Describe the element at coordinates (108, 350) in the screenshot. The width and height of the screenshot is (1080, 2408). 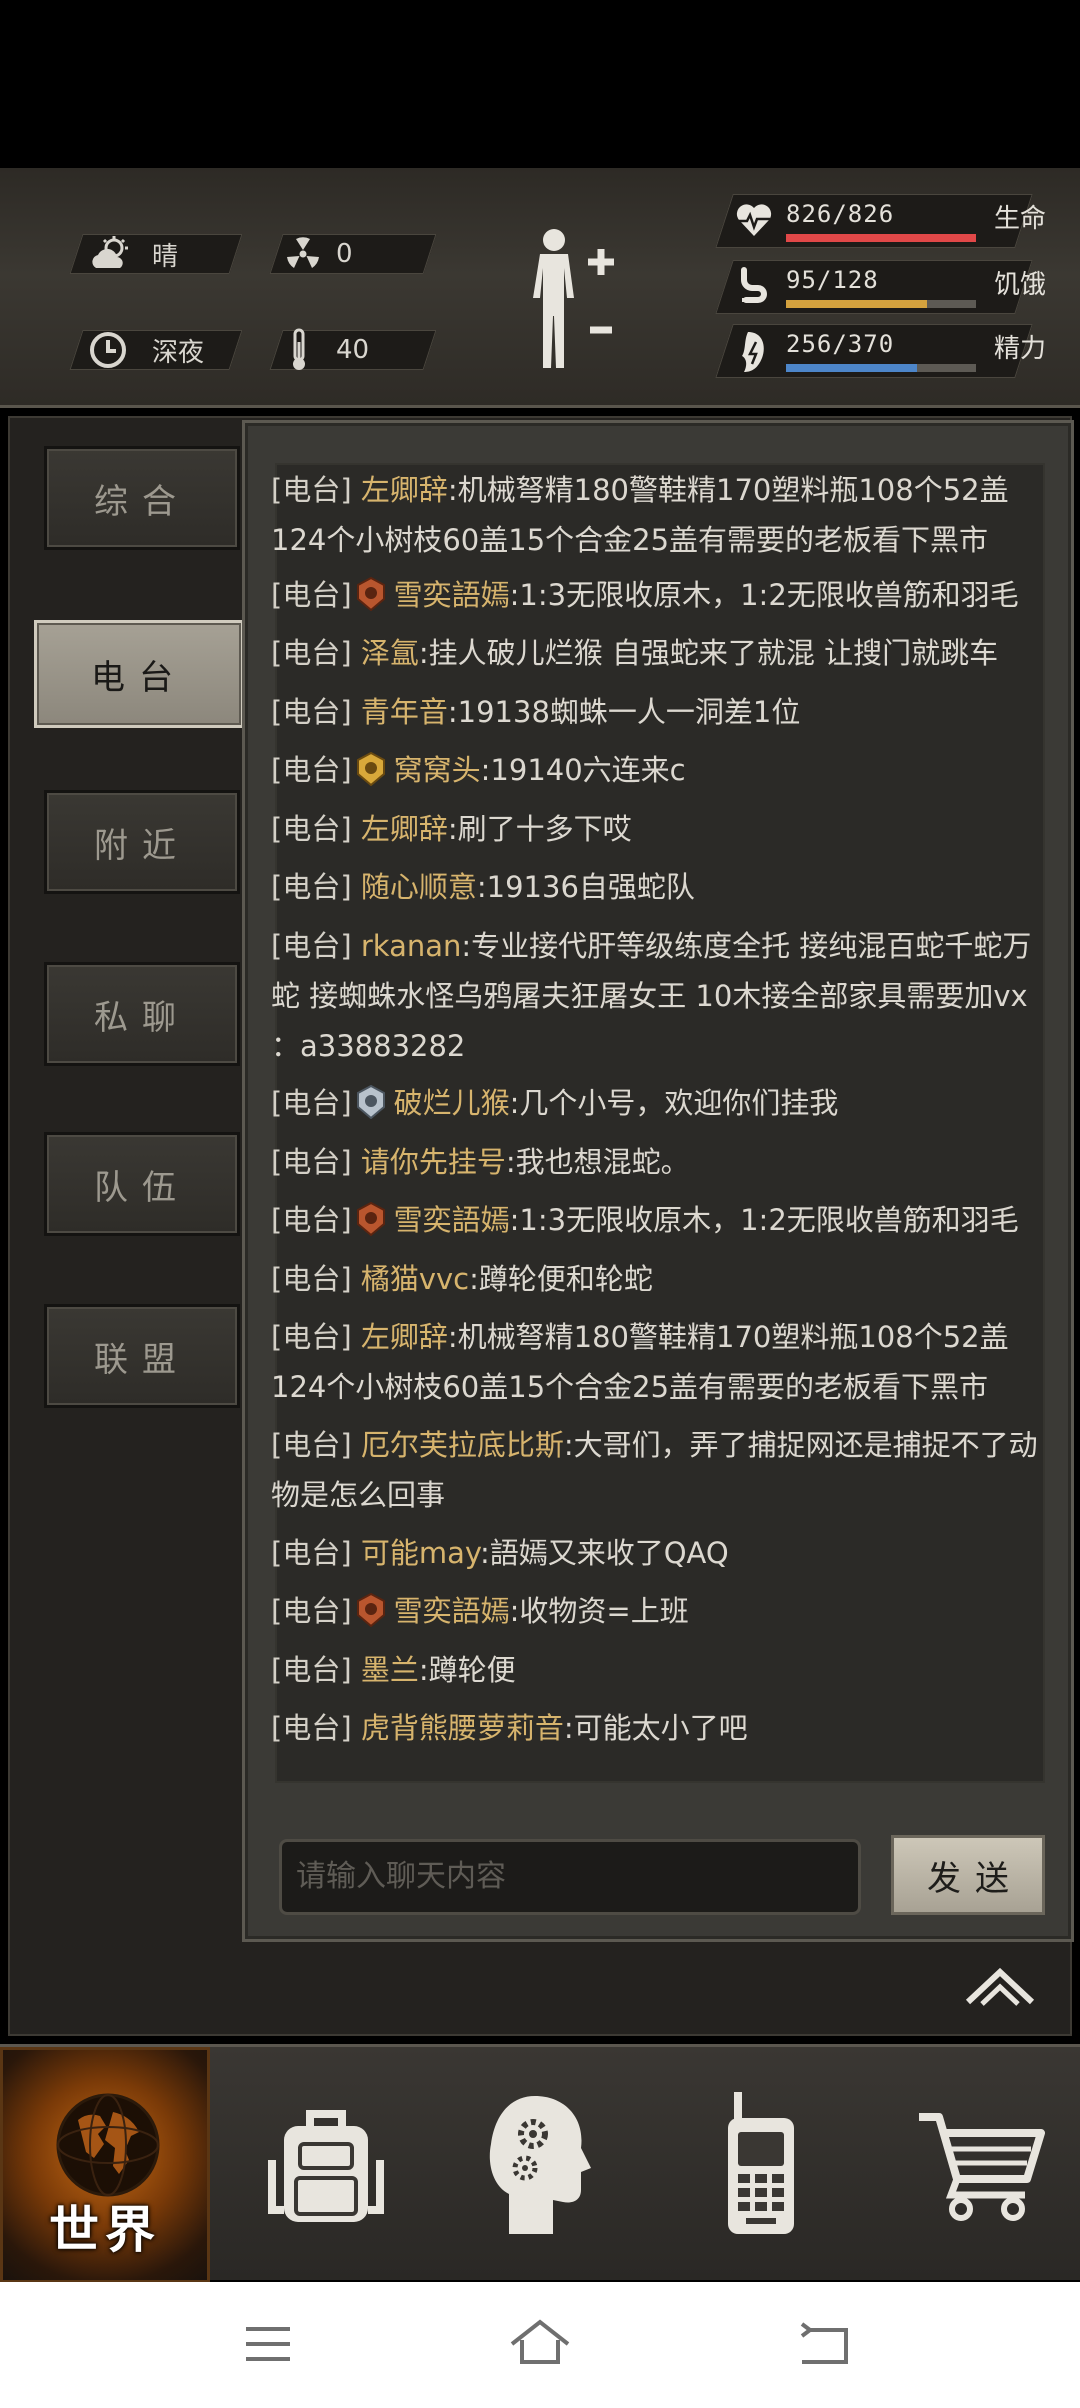
I see `clock-icon` at that location.